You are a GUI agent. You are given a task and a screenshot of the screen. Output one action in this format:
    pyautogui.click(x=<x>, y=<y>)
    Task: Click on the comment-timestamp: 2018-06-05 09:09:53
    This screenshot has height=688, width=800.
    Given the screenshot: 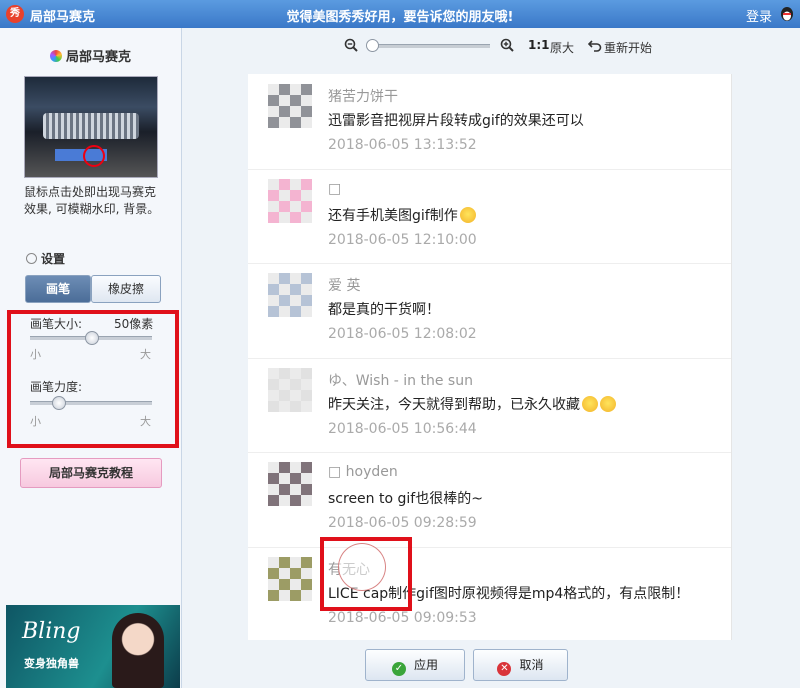 What is the action you would take?
    pyautogui.click(x=402, y=617)
    